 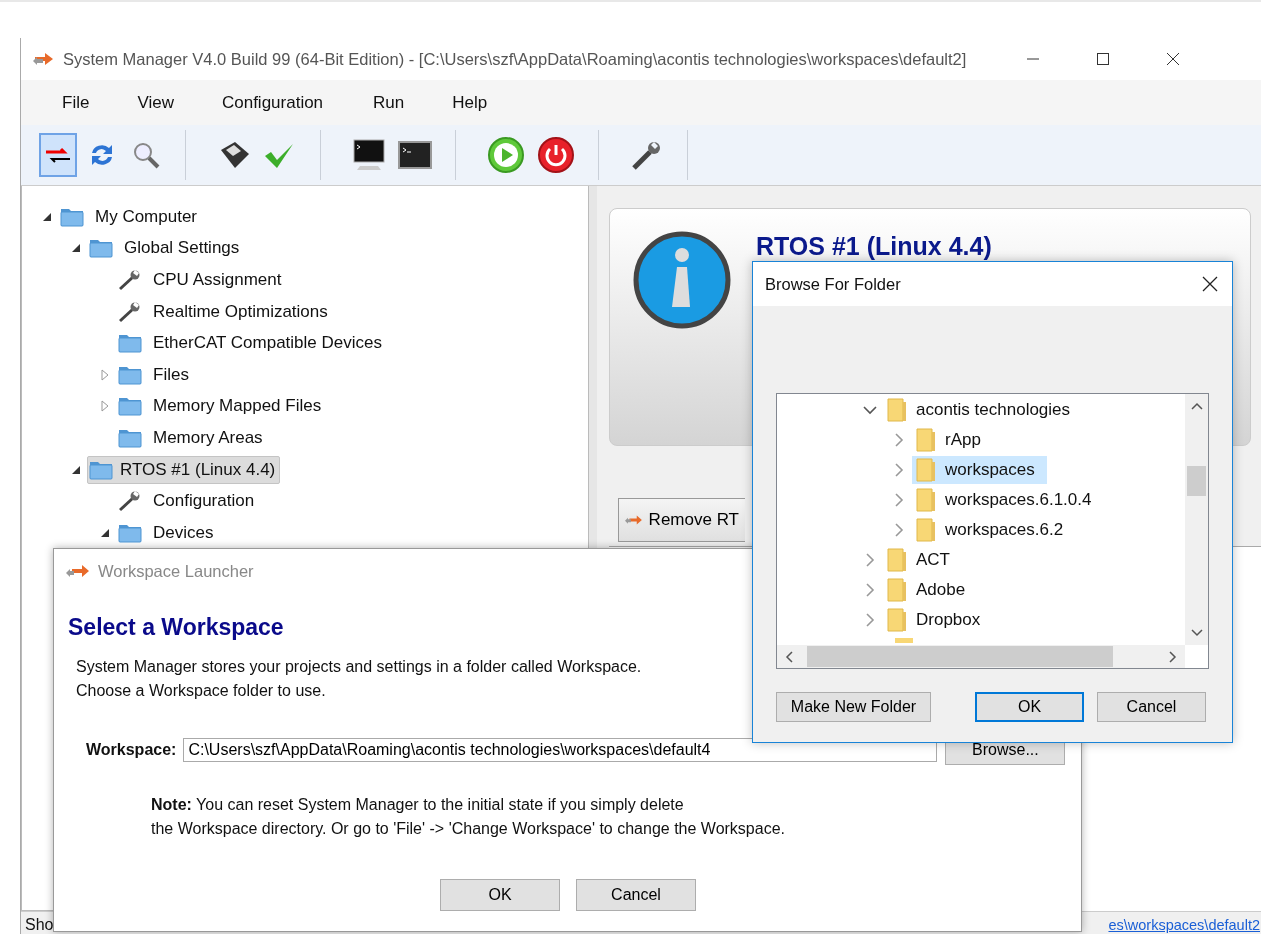 What do you see at coordinates (833, 284) in the screenshot?
I see `dialog-title: Browse For Folder` at bounding box center [833, 284].